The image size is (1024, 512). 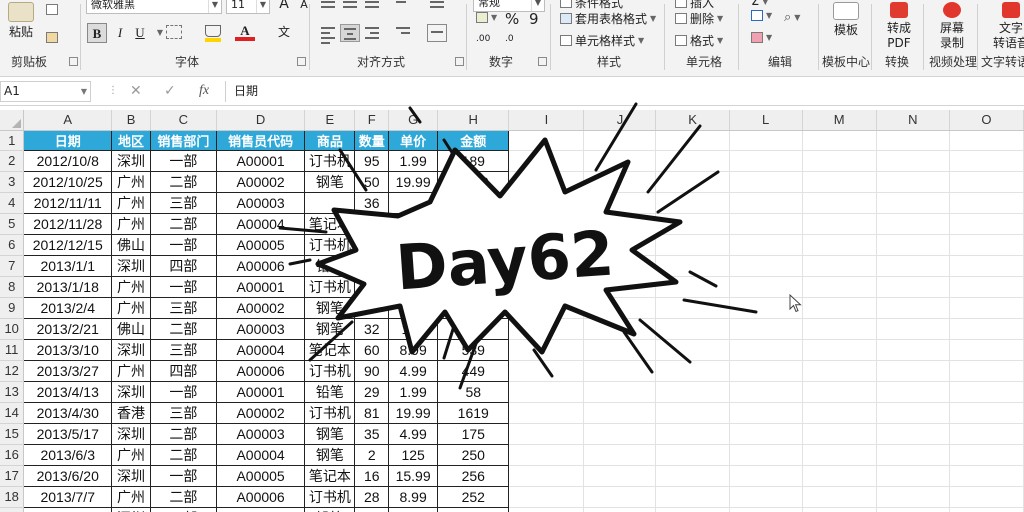 What do you see at coordinates (260, 223) in the screenshot?
I see `data-cell: A00004` at bounding box center [260, 223].